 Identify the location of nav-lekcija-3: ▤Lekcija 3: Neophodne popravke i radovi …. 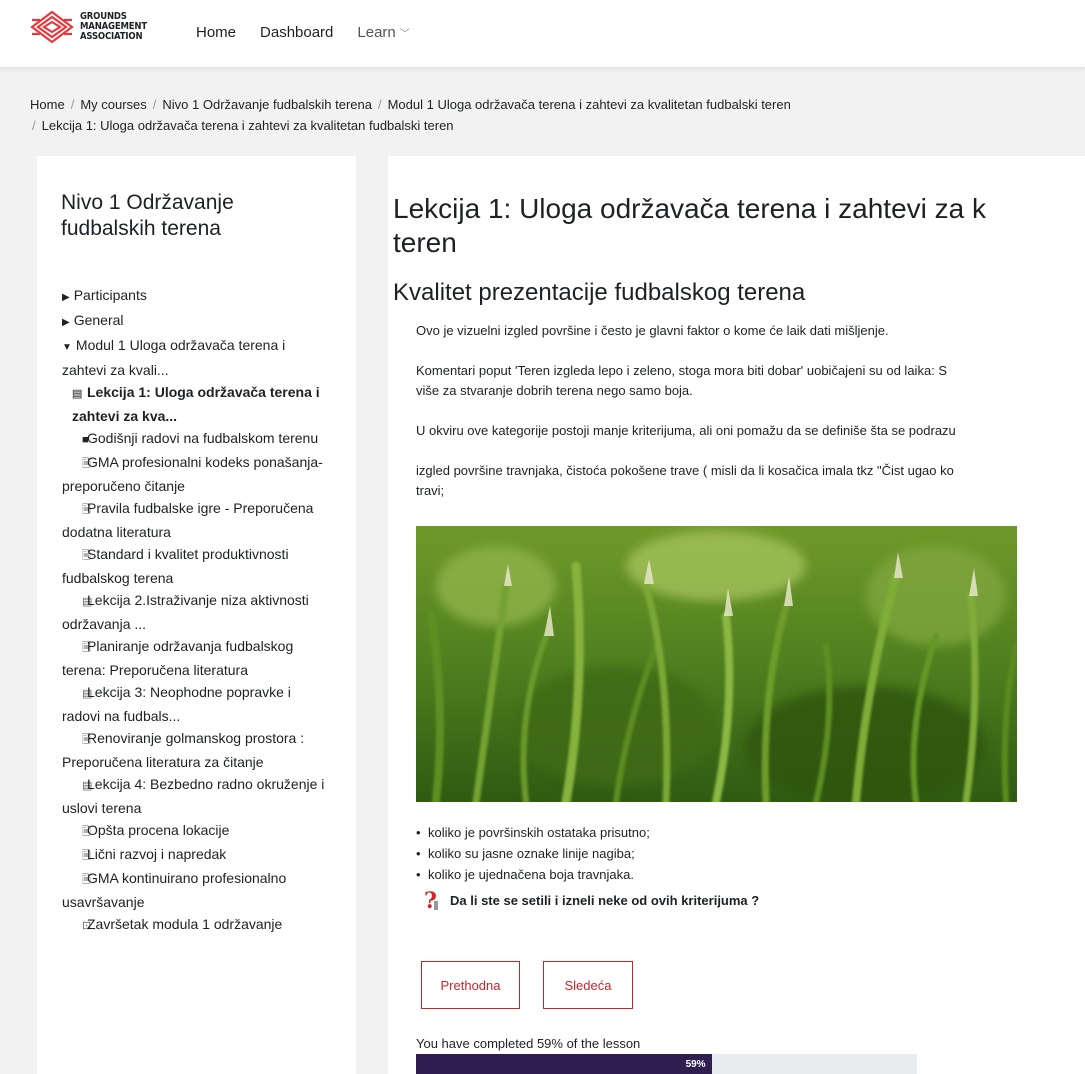
(197, 704).